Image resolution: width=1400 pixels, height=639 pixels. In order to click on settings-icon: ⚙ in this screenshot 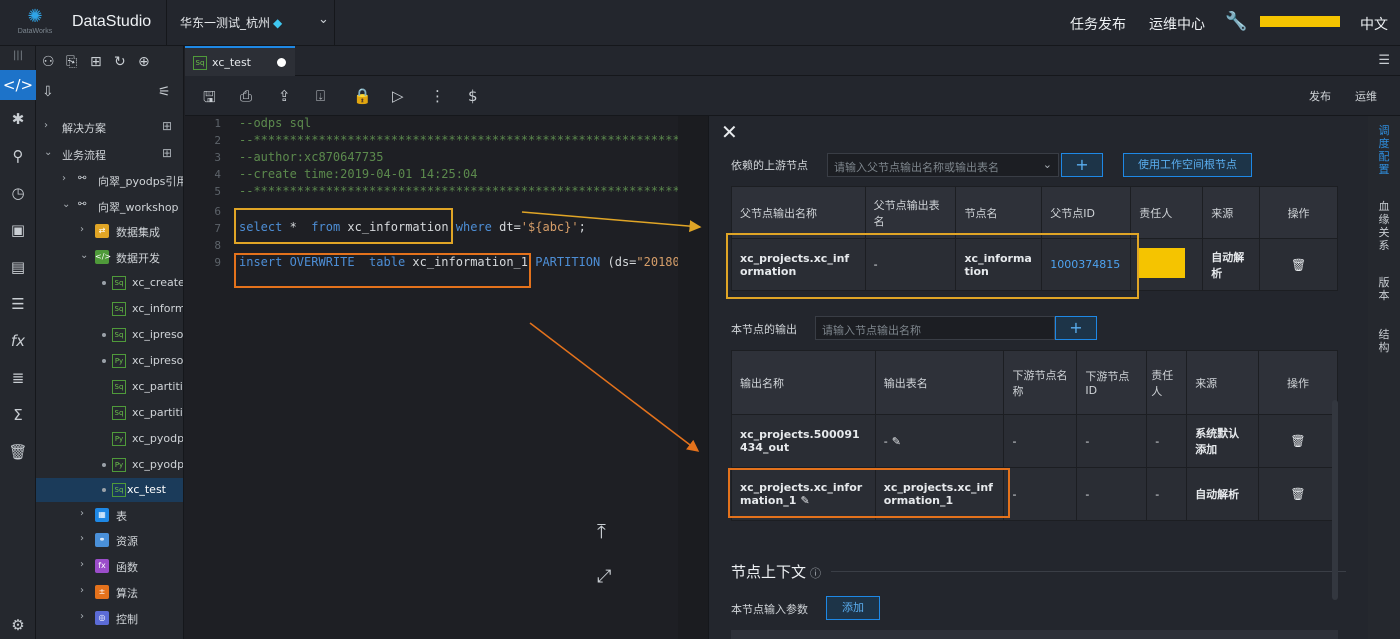, I will do `click(18, 625)`.